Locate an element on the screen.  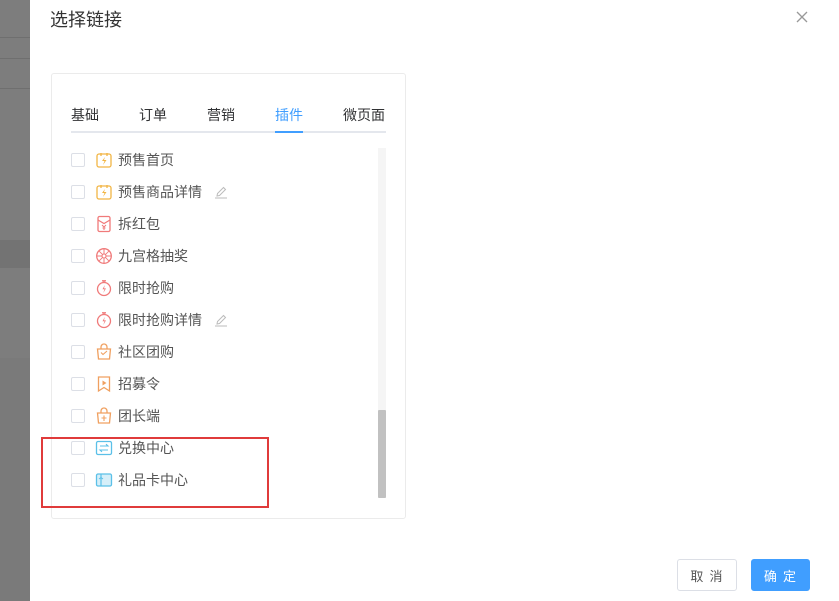
item-label: 礼品卡中心 is located at coordinates (153, 480).